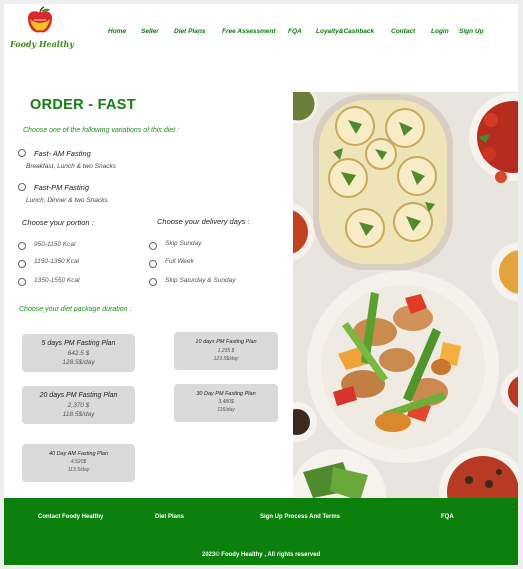 Image resolution: width=523 pixels, height=569 pixels. I want to click on footer-contact-link: Contact Foody Healthy, so click(70, 517).